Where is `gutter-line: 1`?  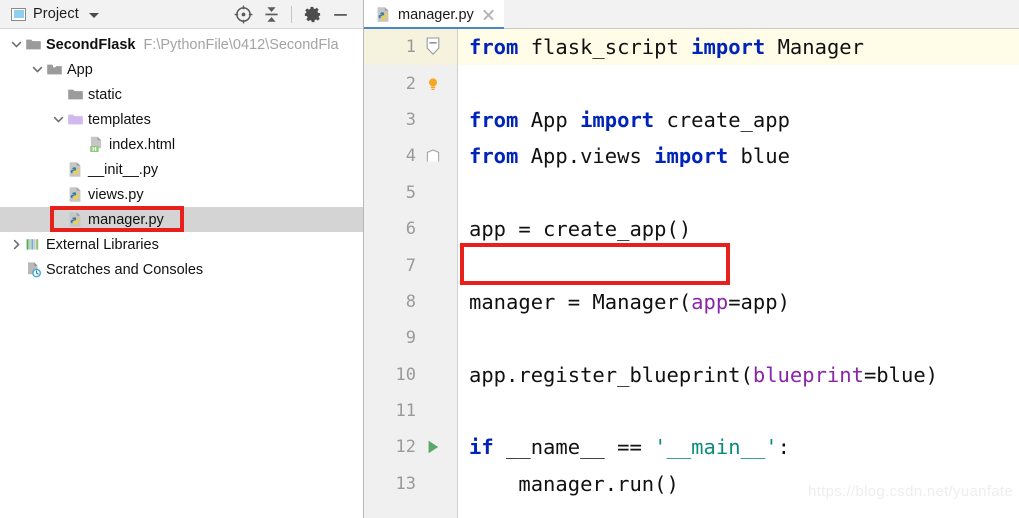
gutter-line: 1 is located at coordinates (410, 47).